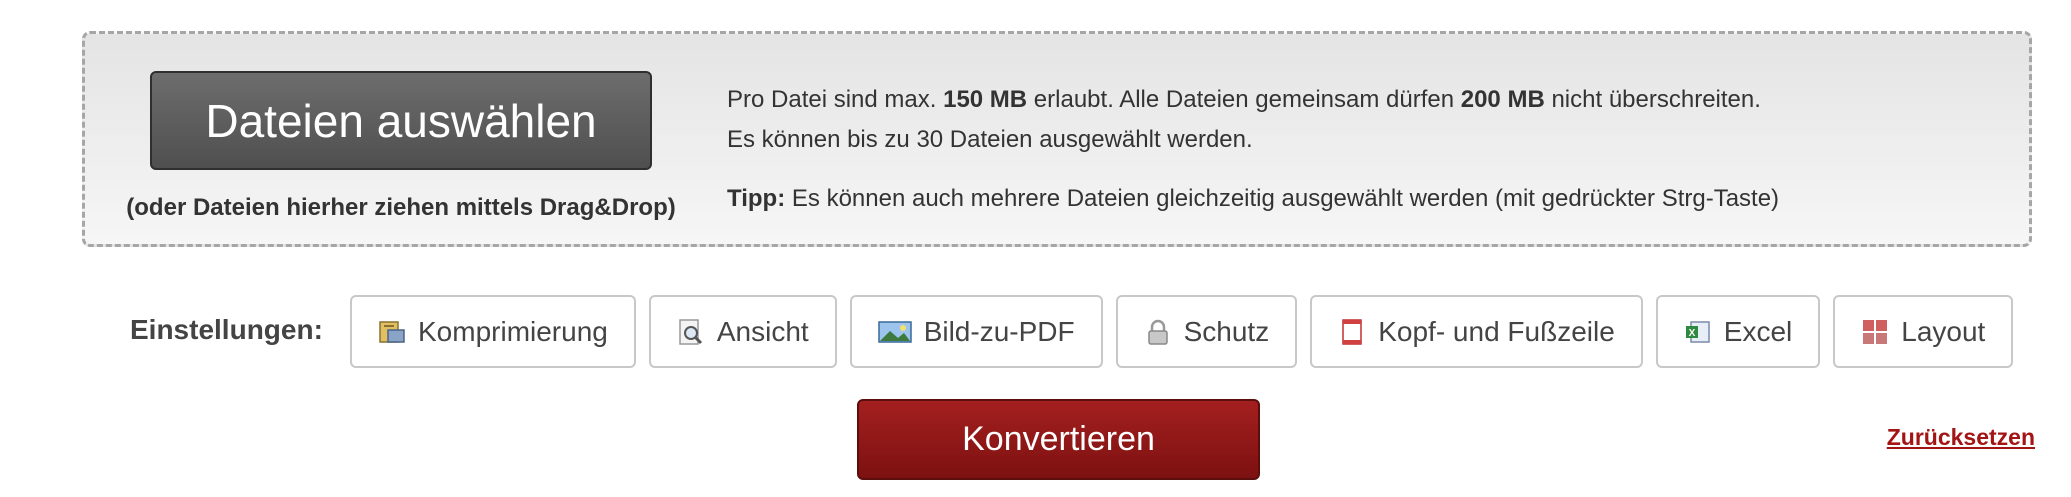 This screenshot has width=2071, height=497. I want to click on settings-view-button: Ansicht, so click(742, 331).